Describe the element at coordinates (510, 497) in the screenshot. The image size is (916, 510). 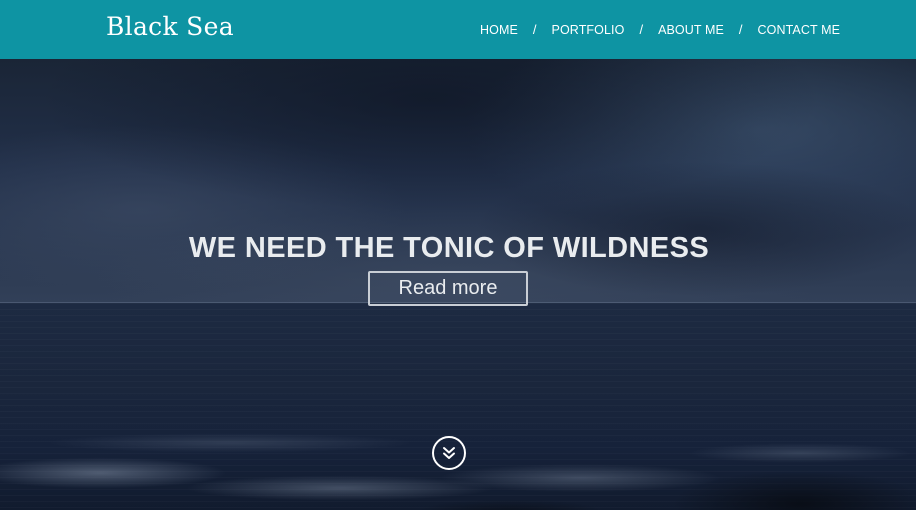
I see `shore-rocks-small` at that location.